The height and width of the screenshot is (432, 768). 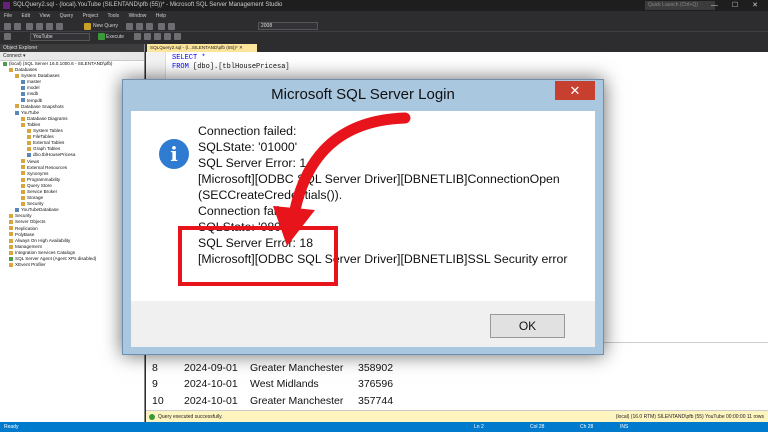 I want to click on save-icon, so click(x=49, y=26).